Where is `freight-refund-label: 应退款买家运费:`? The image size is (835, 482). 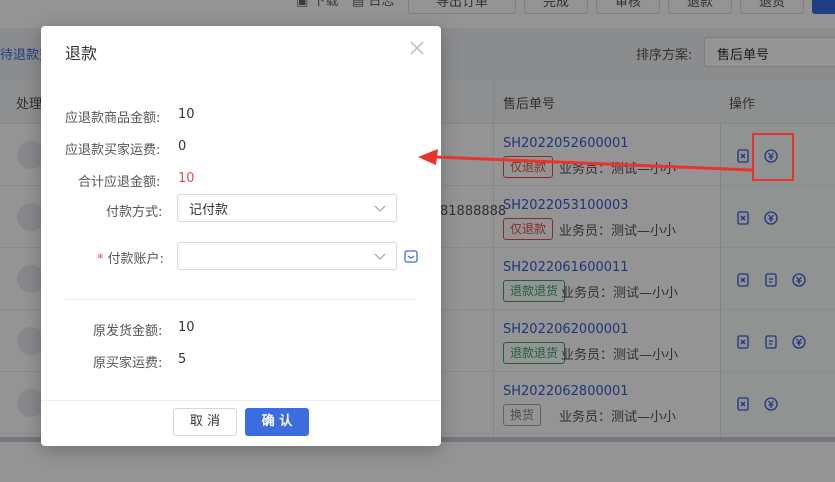 freight-refund-label: 应退款买家运费: is located at coordinates (113, 150).